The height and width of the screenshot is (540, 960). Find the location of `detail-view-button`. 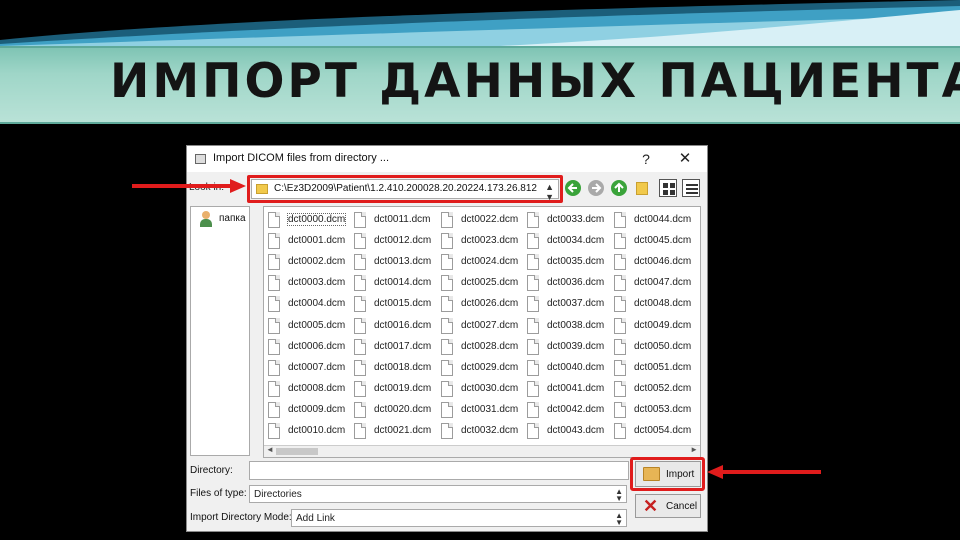

detail-view-button is located at coordinates (691, 188).